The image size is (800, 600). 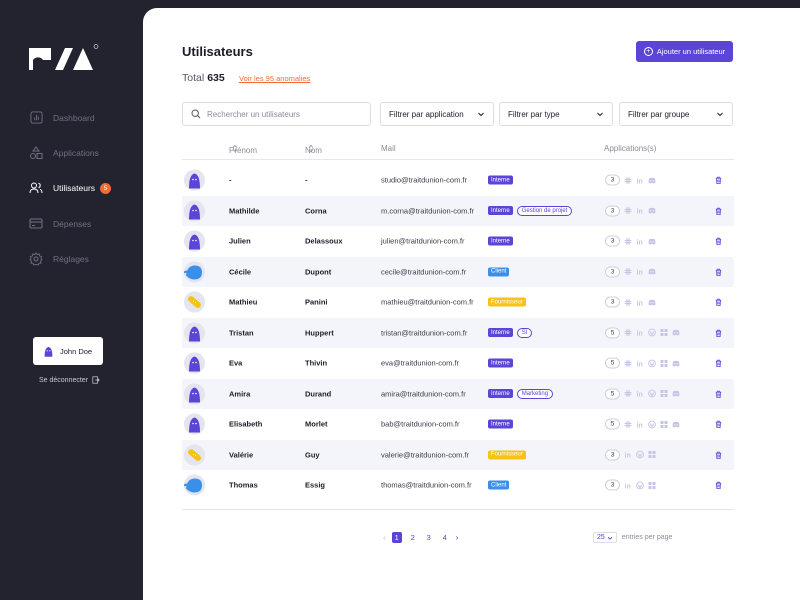 I want to click on page-button: 4, so click(x=445, y=537).